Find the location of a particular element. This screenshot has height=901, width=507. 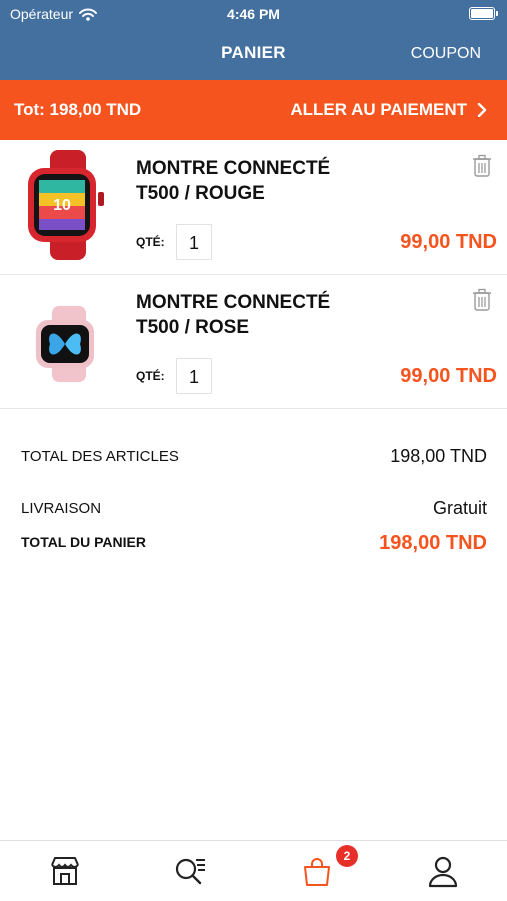

user-icon is located at coordinates (443, 871).